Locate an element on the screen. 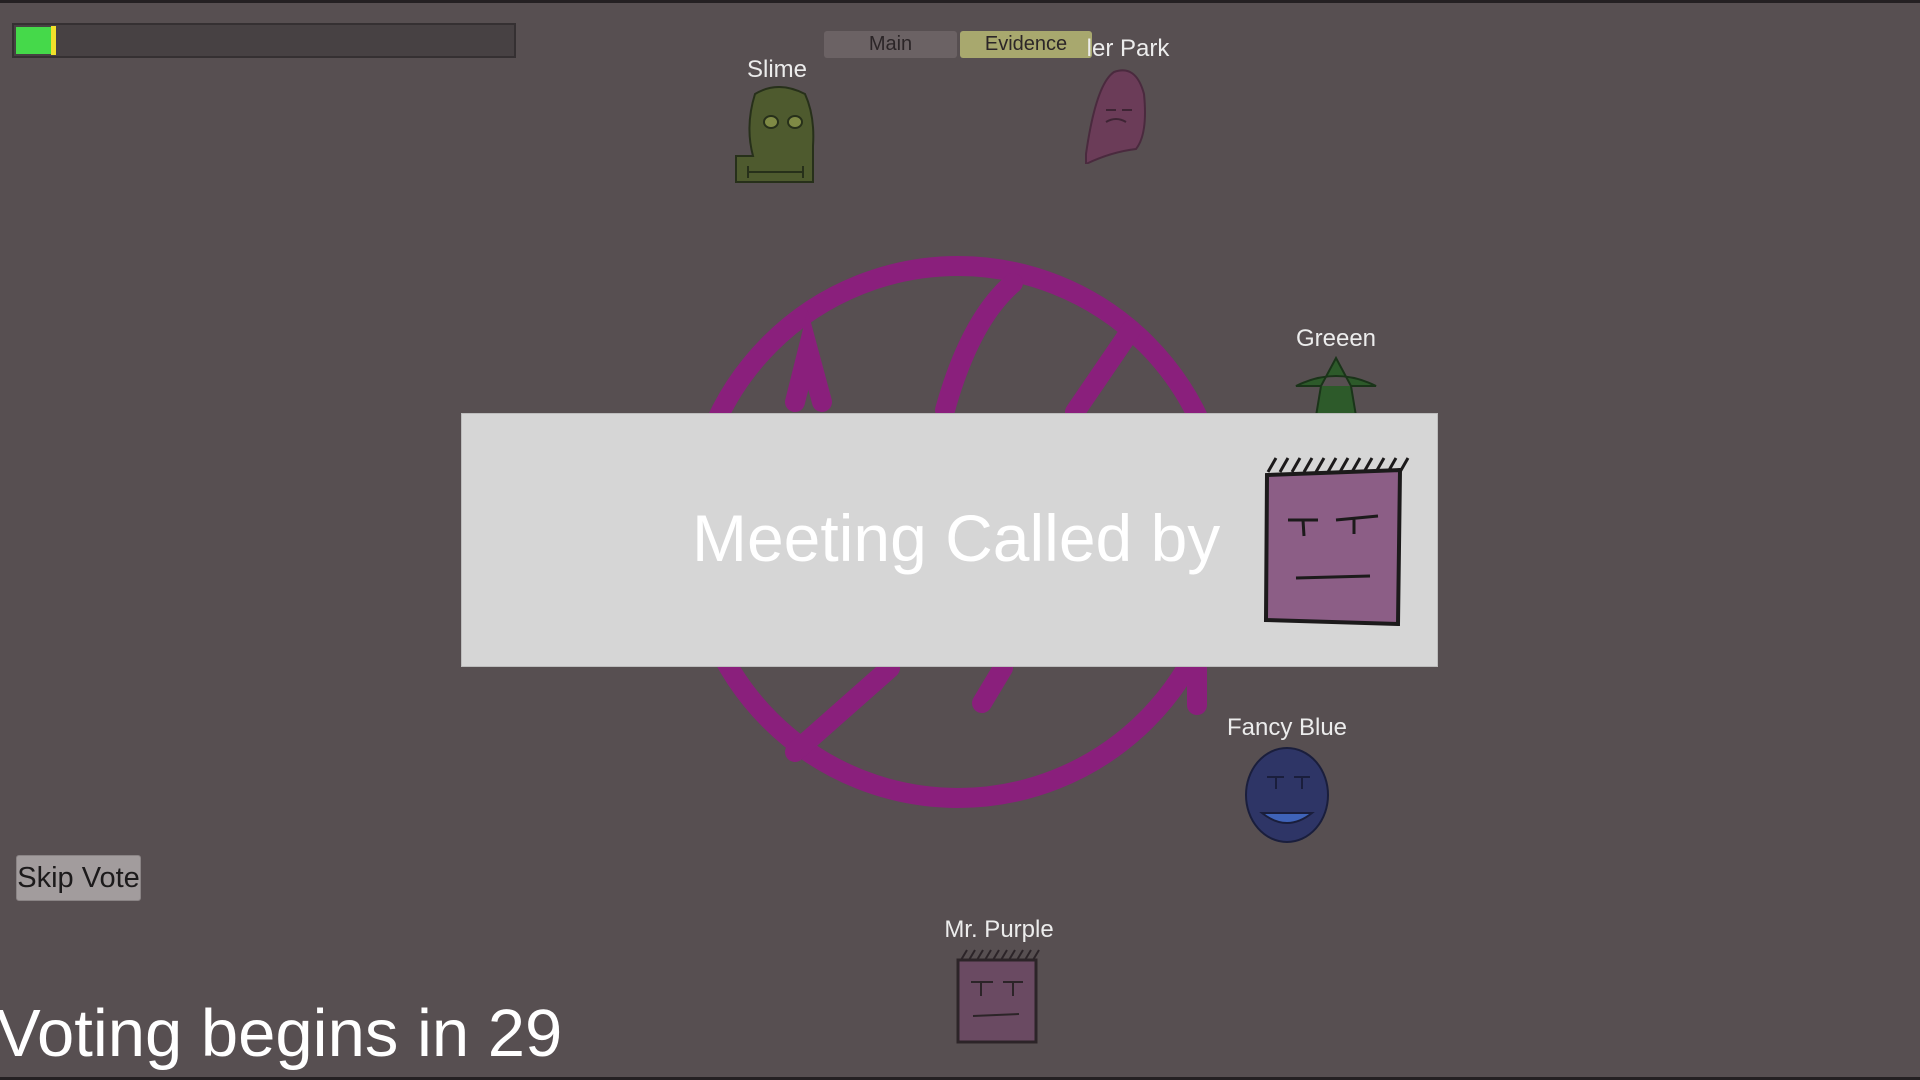  player-name-slime: Slime is located at coordinates (777, 69).